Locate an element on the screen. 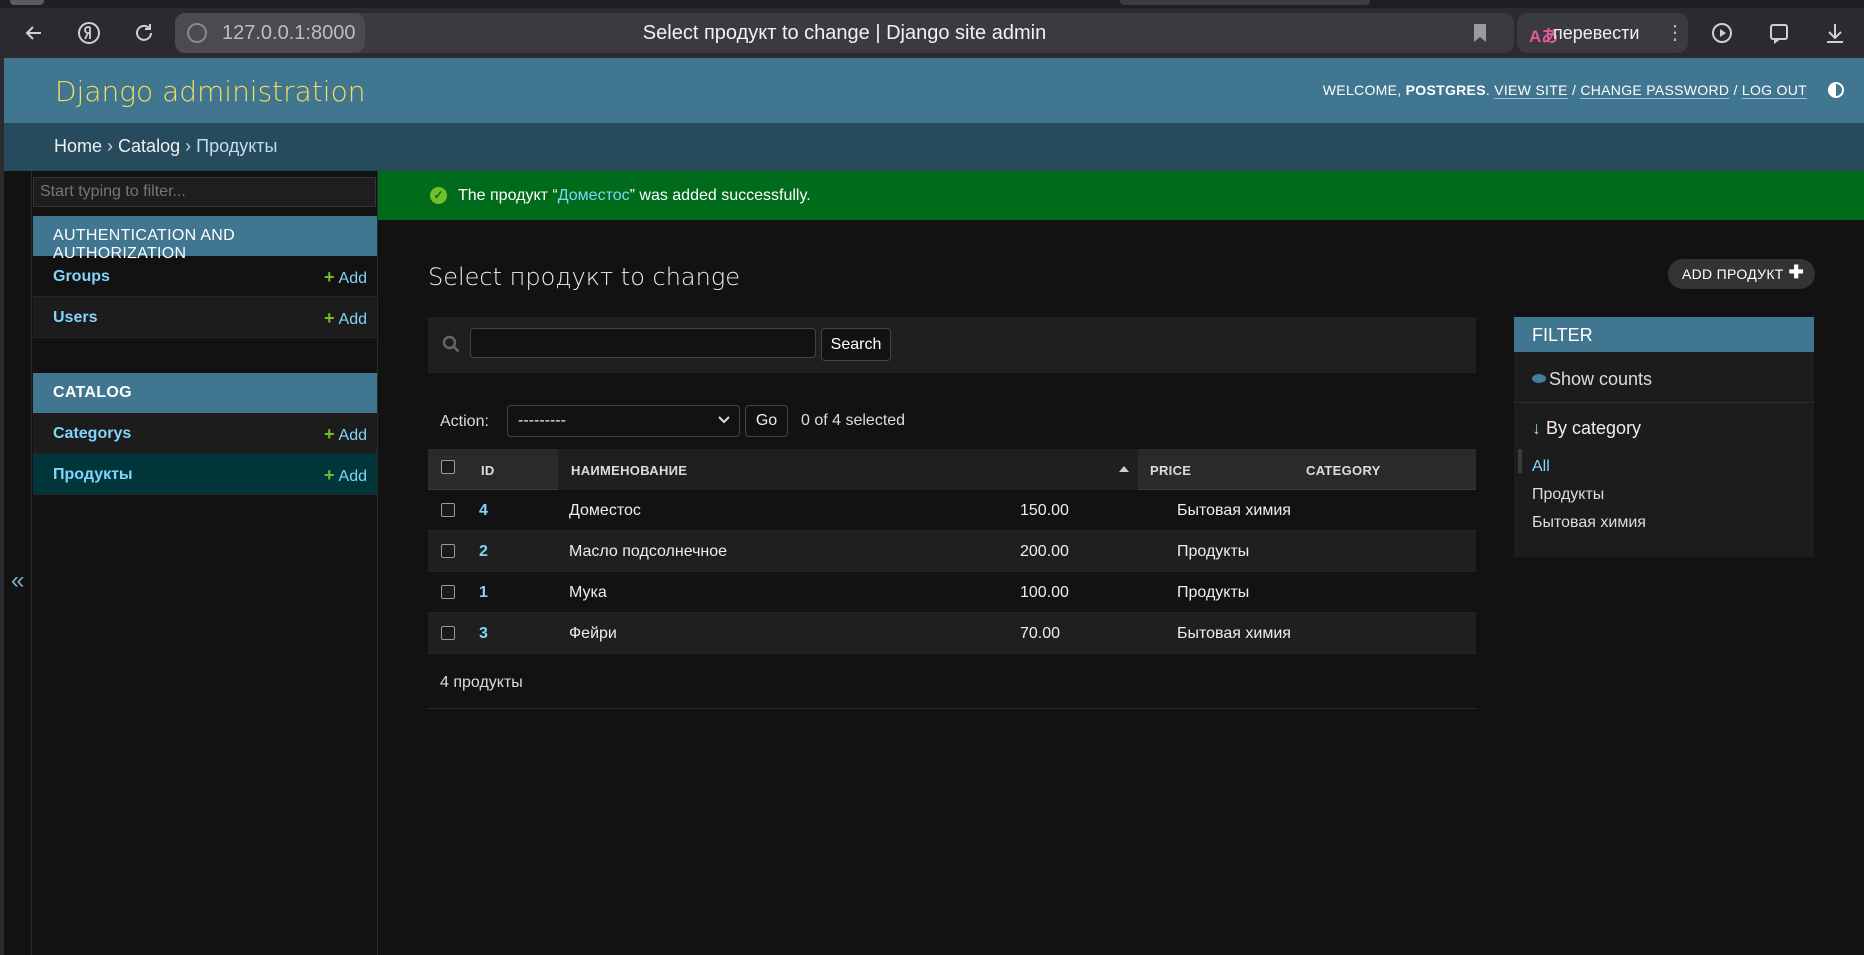 This screenshot has width=1864, height=955. eye-icon is located at coordinates (1539, 378).